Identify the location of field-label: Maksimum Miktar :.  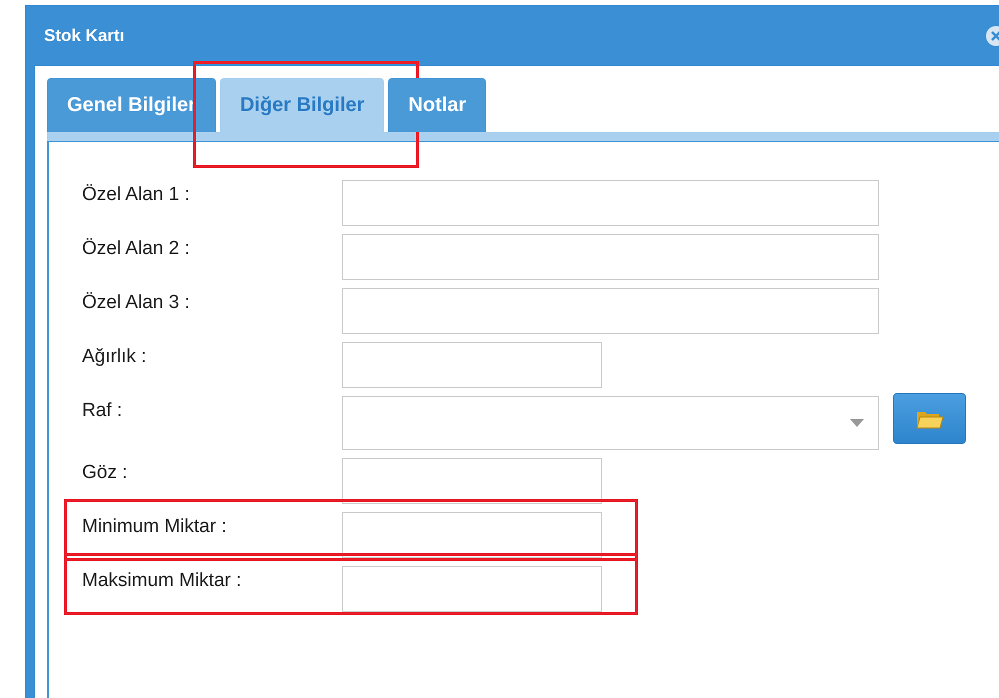
(162, 581).